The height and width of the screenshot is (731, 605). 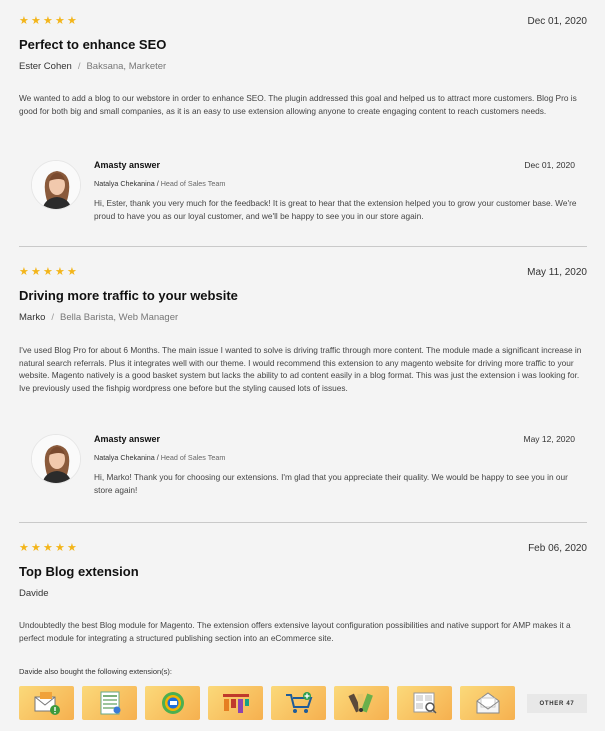 I want to click on open-envelope-icon, so click(x=487, y=703).